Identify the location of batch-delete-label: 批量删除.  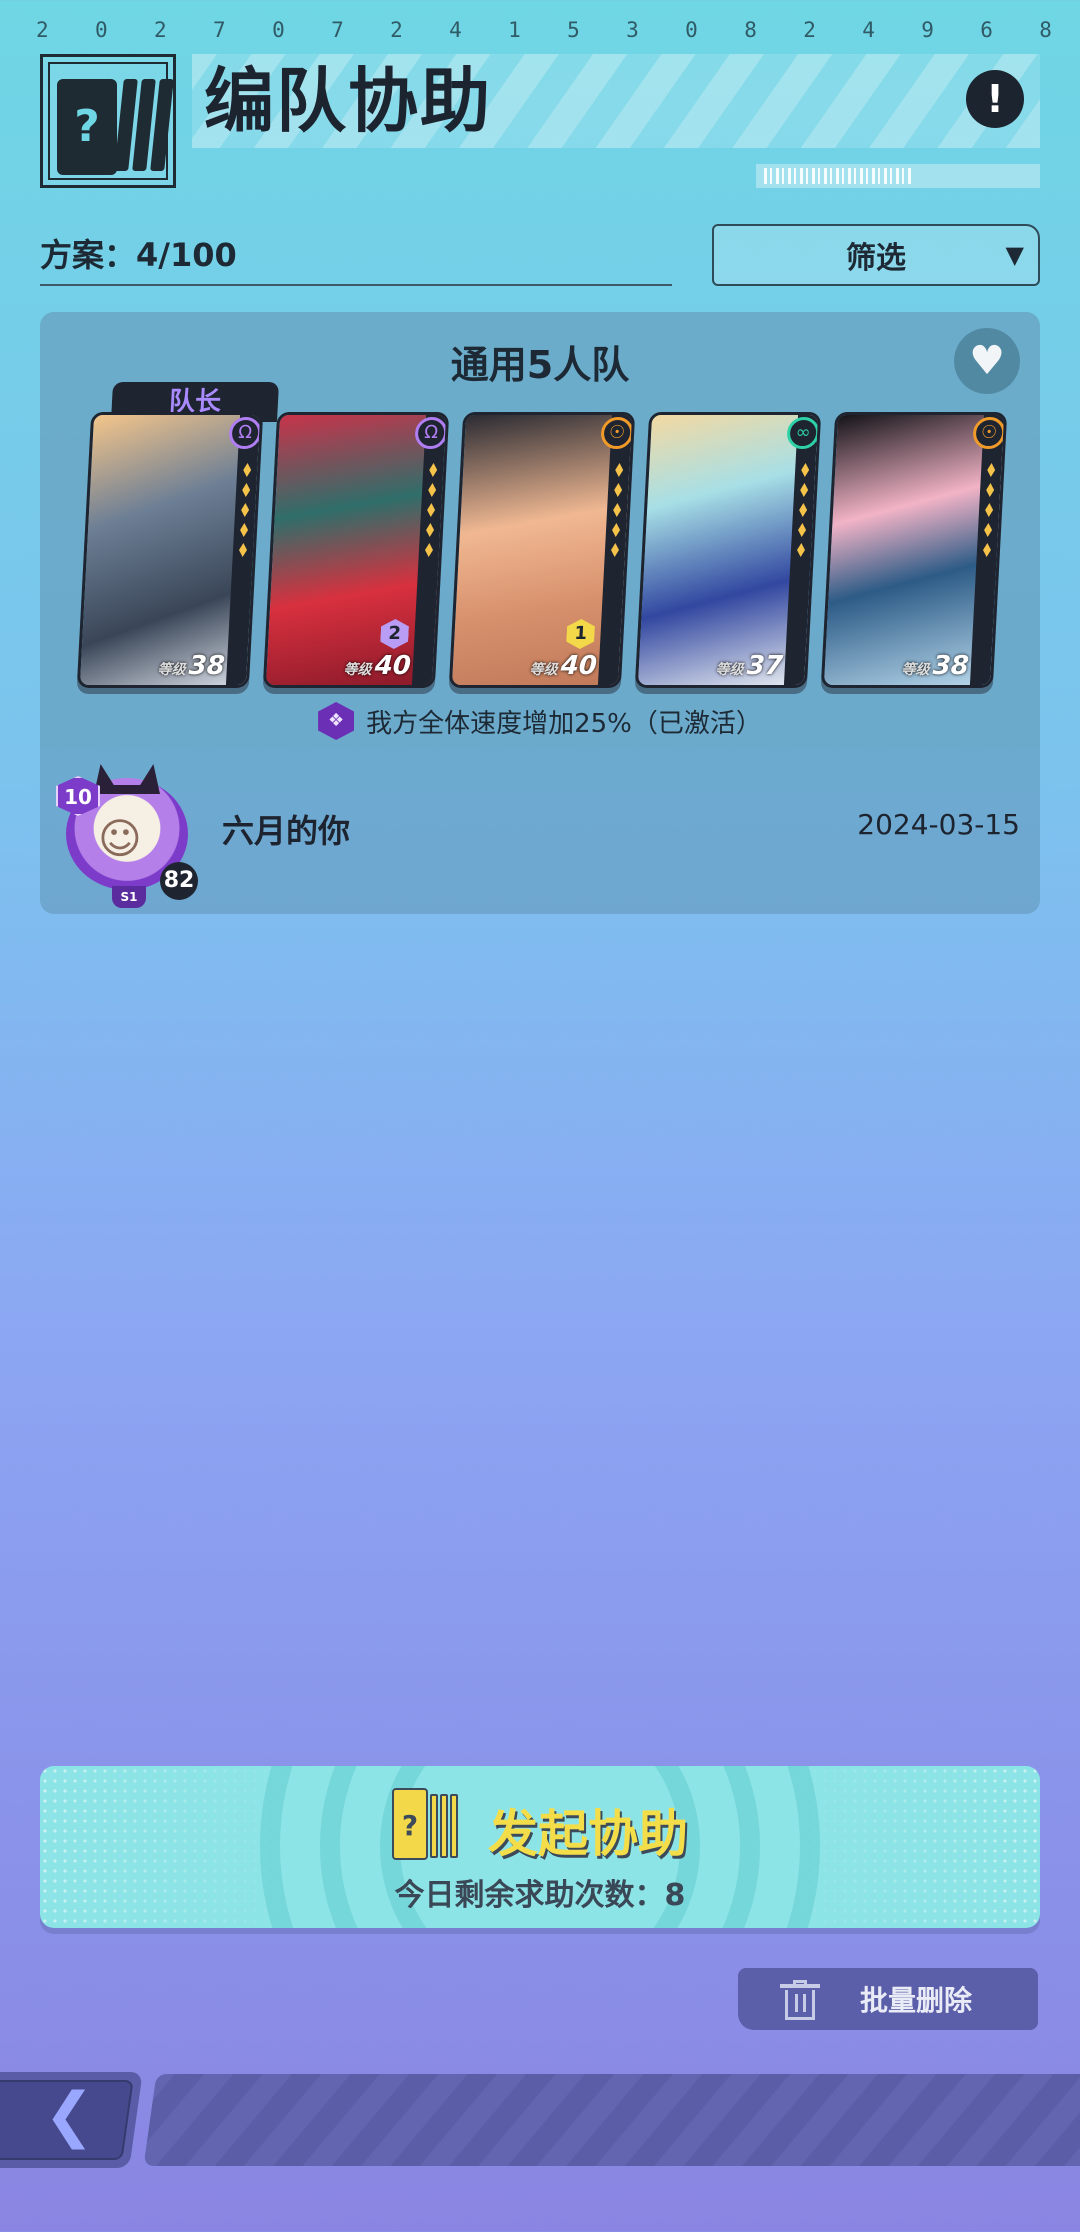
(916, 2000).